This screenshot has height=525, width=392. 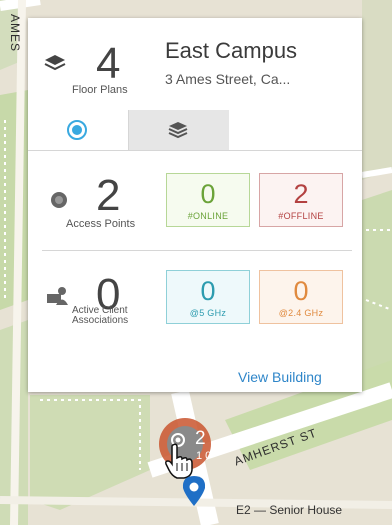 What do you see at coordinates (57, 296) in the screenshot?
I see `client-device-icon` at bounding box center [57, 296].